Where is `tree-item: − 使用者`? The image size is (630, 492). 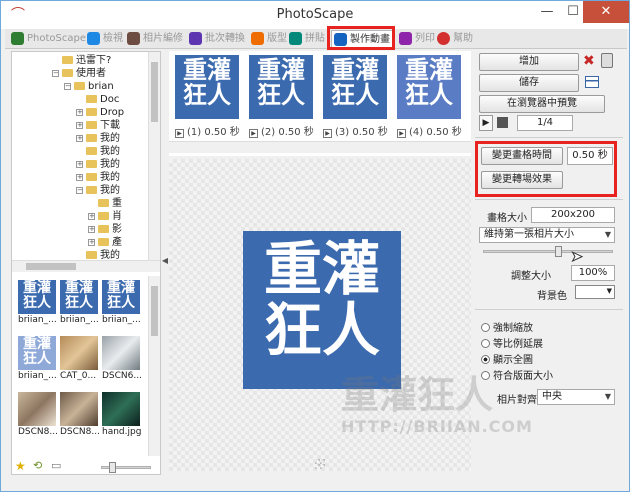 tree-item: − 使用者 is located at coordinates (79, 73).